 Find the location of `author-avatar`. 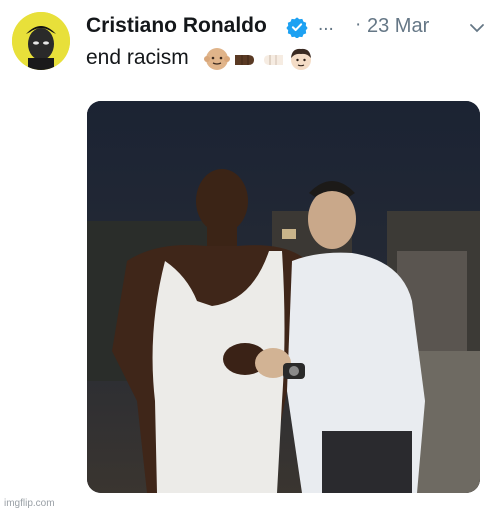

author-avatar is located at coordinates (41, 41).